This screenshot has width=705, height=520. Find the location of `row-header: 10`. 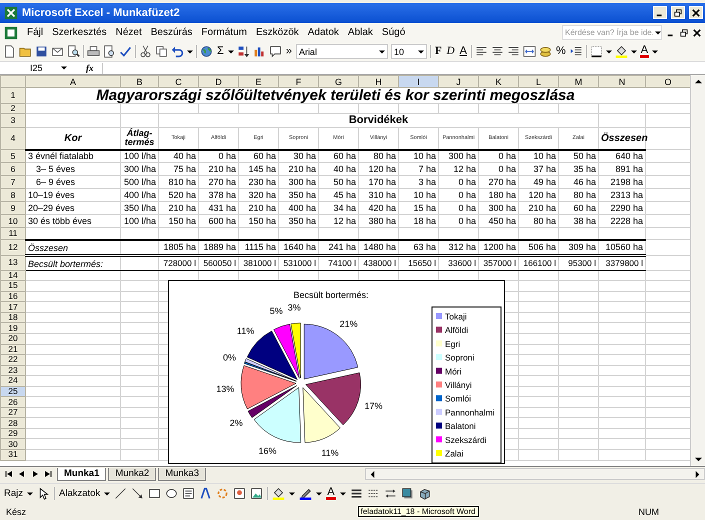

row-header: 10 is located at coordinates (13, 221).